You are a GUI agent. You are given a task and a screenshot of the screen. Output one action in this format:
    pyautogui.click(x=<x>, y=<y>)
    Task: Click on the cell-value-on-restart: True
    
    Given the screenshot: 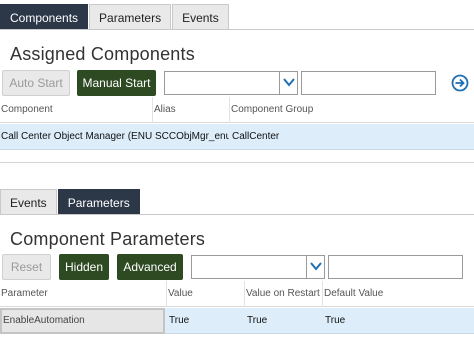 What is the action you would take?
    pyautogui.click(x=257, y=320)
    